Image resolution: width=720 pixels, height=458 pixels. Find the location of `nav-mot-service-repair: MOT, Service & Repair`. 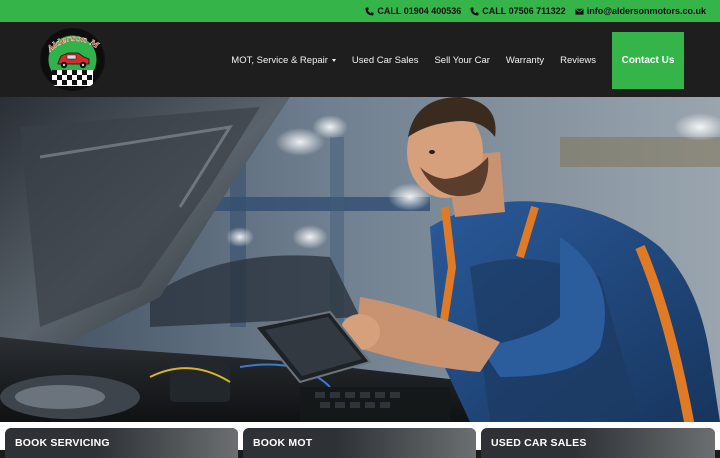

nav-mot-service-repair: MOT, Service & Repair is located at coordinates (283, 60).